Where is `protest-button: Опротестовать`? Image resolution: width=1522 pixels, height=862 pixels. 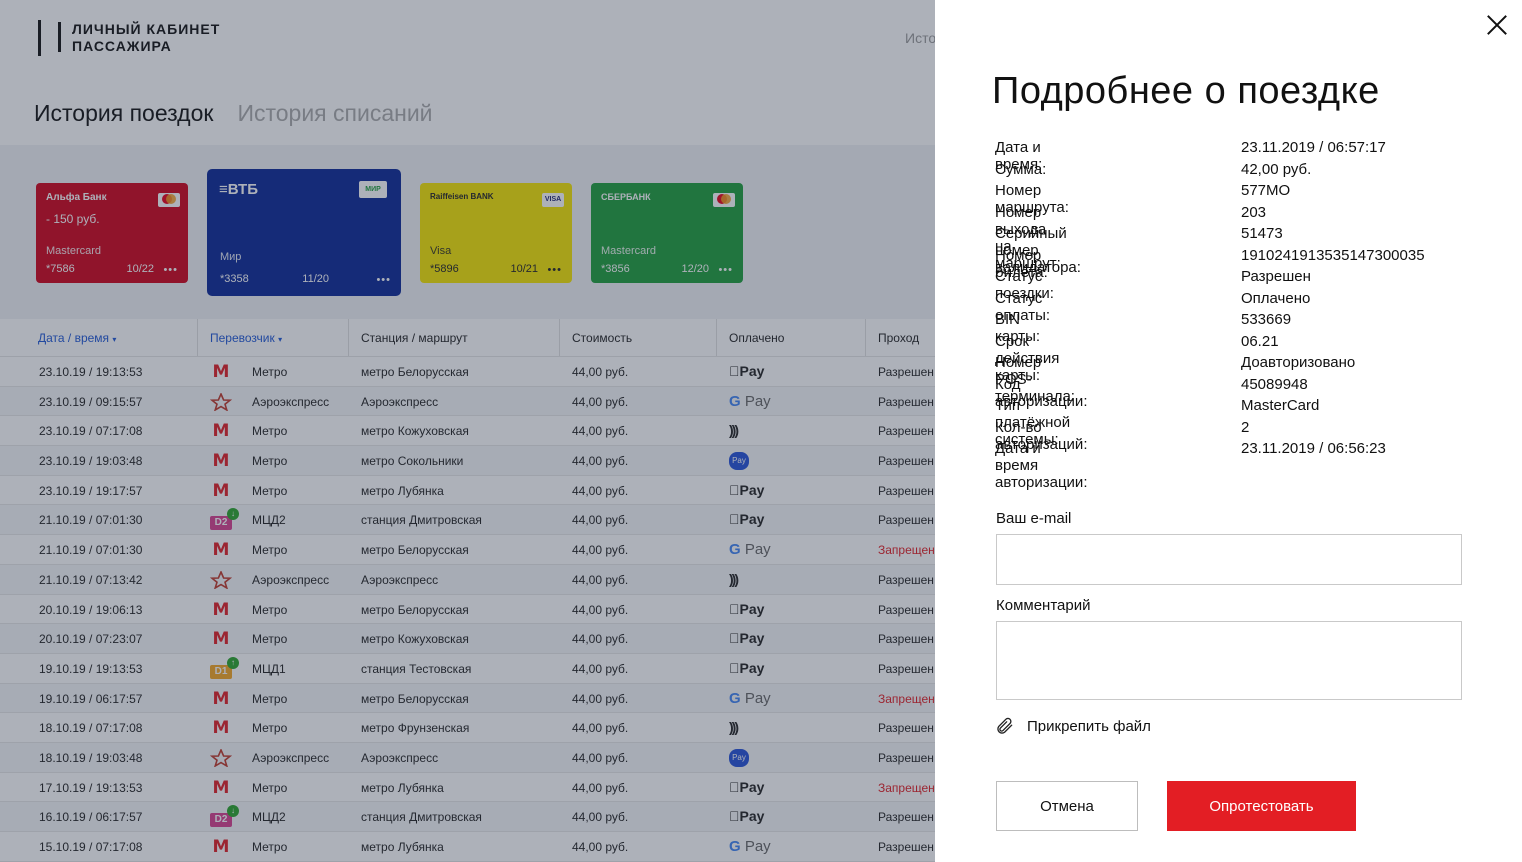 protest-button: Опротестовать is located at coordinates (1261, 806).